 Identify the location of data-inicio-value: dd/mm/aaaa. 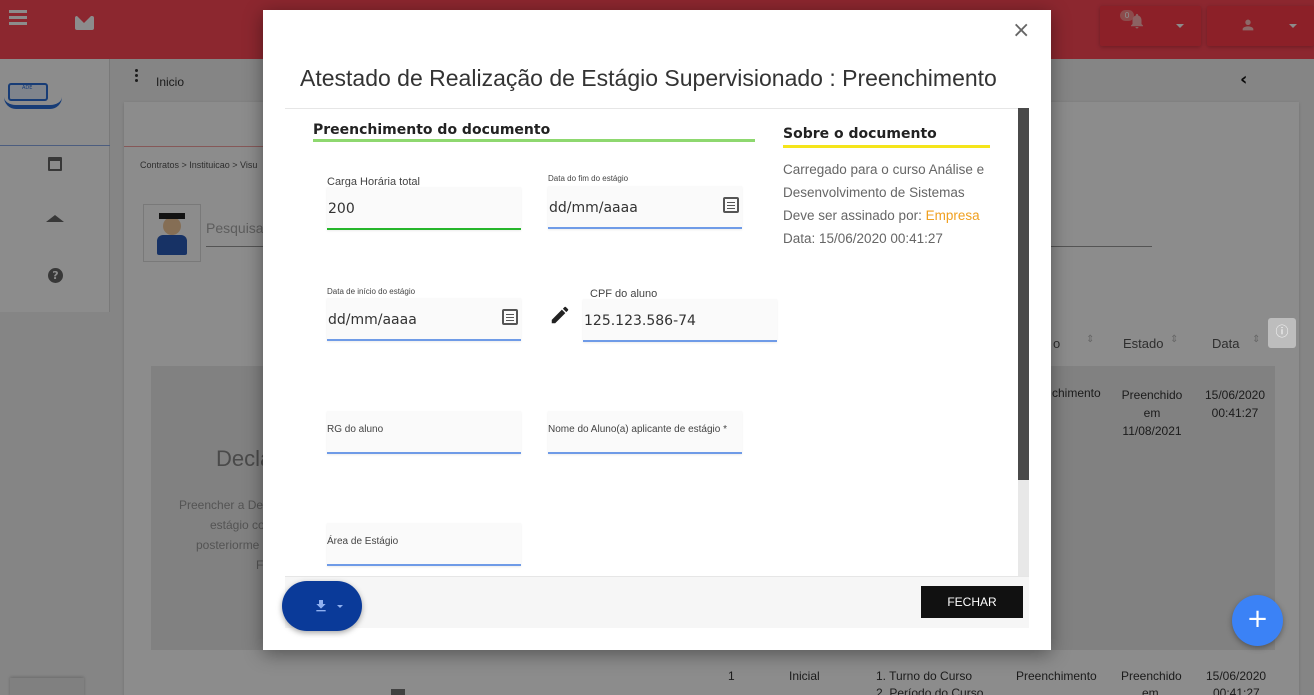
(372, 320).